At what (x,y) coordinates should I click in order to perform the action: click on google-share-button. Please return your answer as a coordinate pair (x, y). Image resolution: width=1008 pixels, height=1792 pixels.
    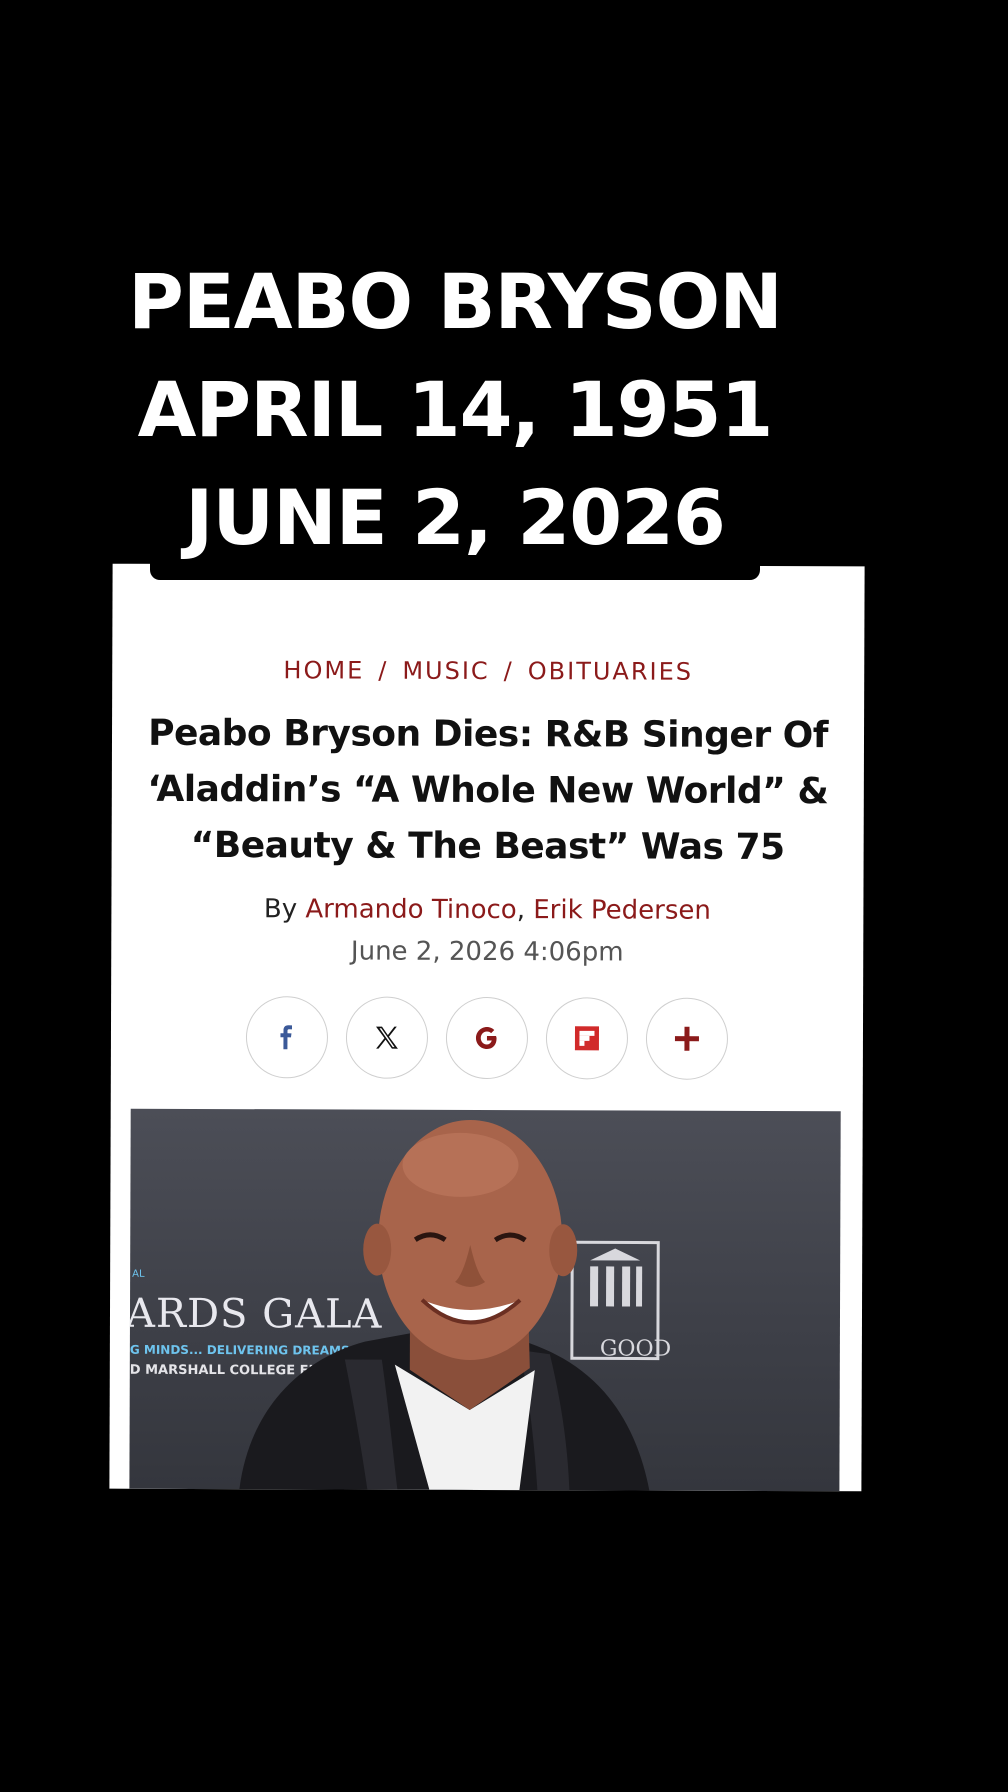
    Looking at the image, I should click on (487, 1038).